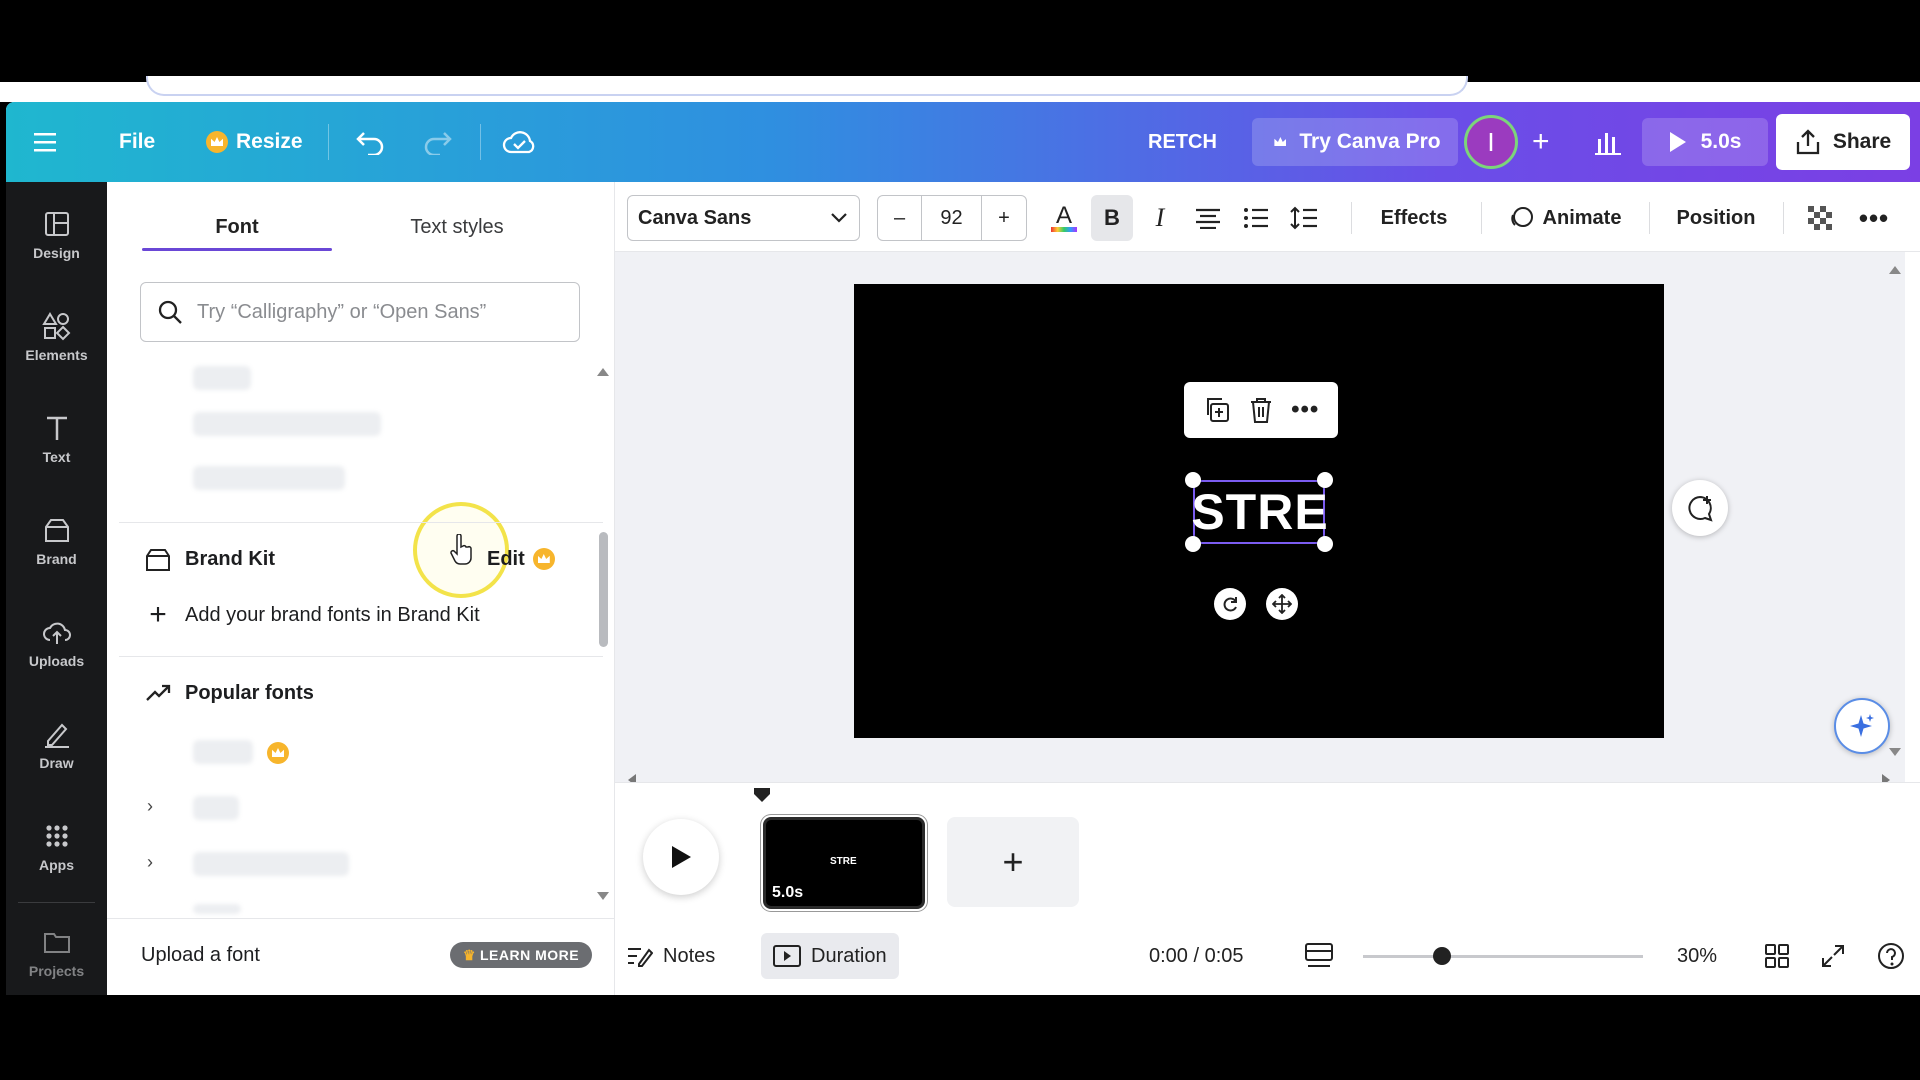  Describe the element at coordinates (1721, 141) in the screenshot. I see `play-duration: 5.0s` at that location.